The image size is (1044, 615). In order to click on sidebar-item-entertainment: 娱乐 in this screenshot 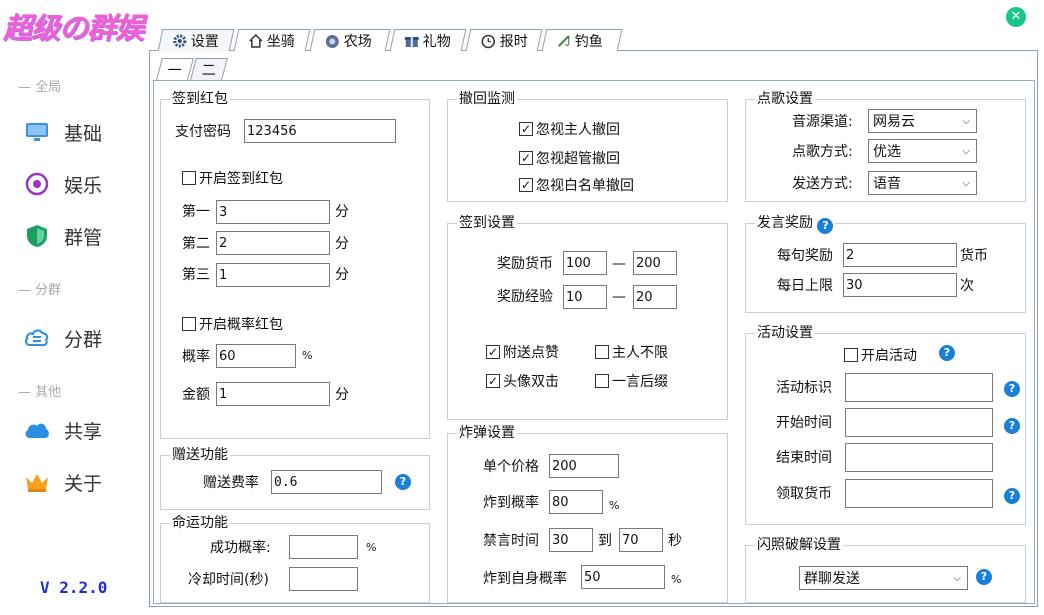, I will do `click(81, 184)`.